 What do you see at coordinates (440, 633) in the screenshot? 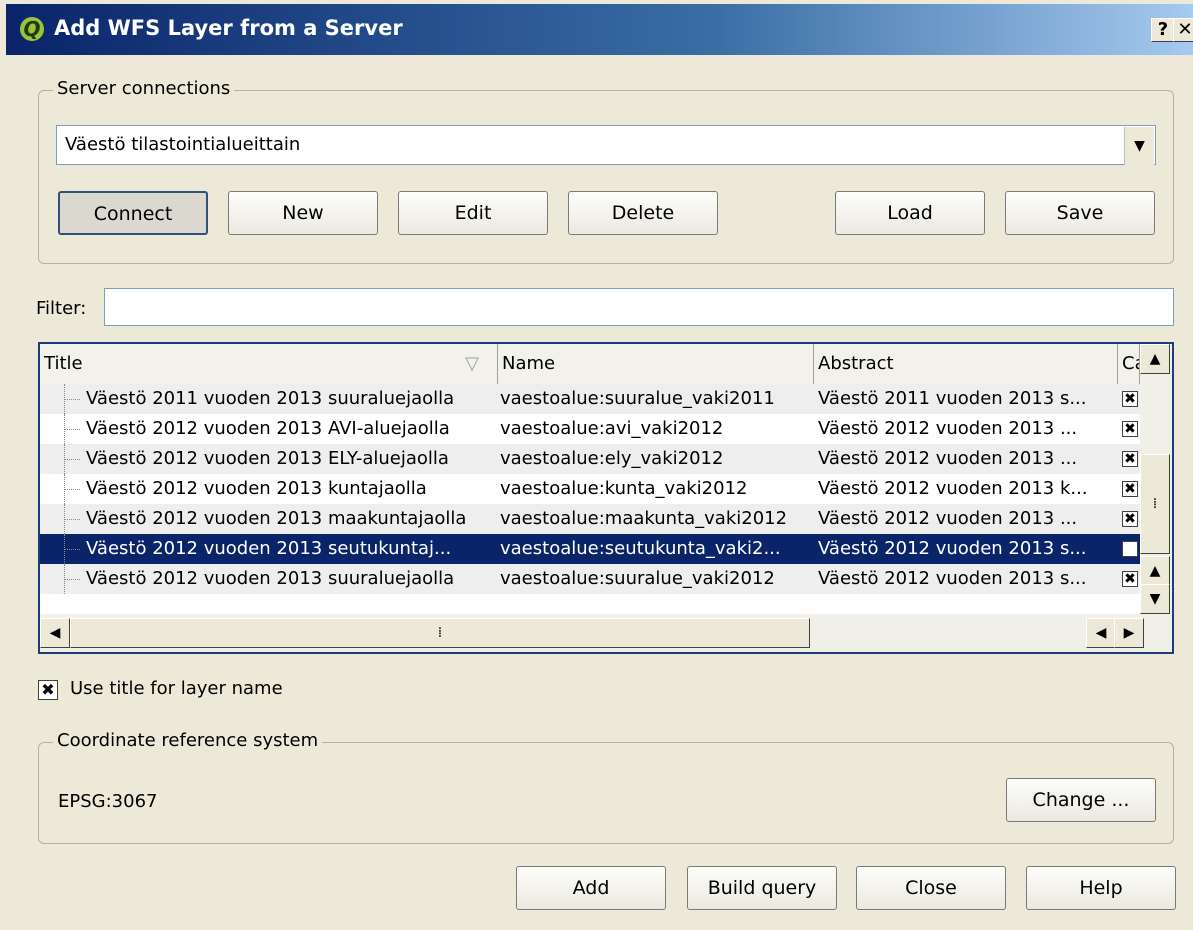
I see `hscroll-thumb: ⁞` at bounding box center [440, 633].